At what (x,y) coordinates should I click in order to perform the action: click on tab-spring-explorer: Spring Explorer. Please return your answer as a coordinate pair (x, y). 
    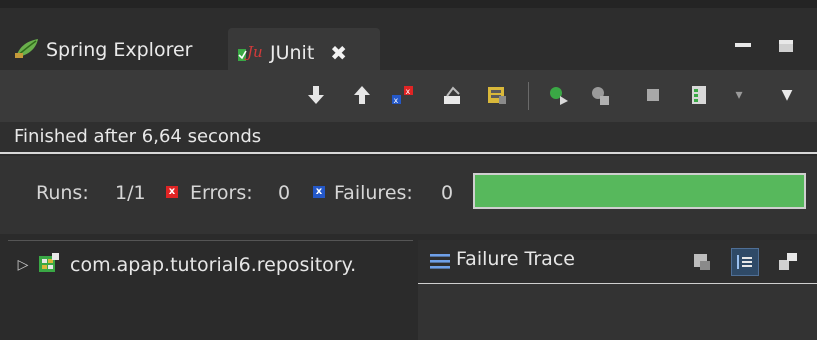
    Looking at the image, I should click on (103, 50).